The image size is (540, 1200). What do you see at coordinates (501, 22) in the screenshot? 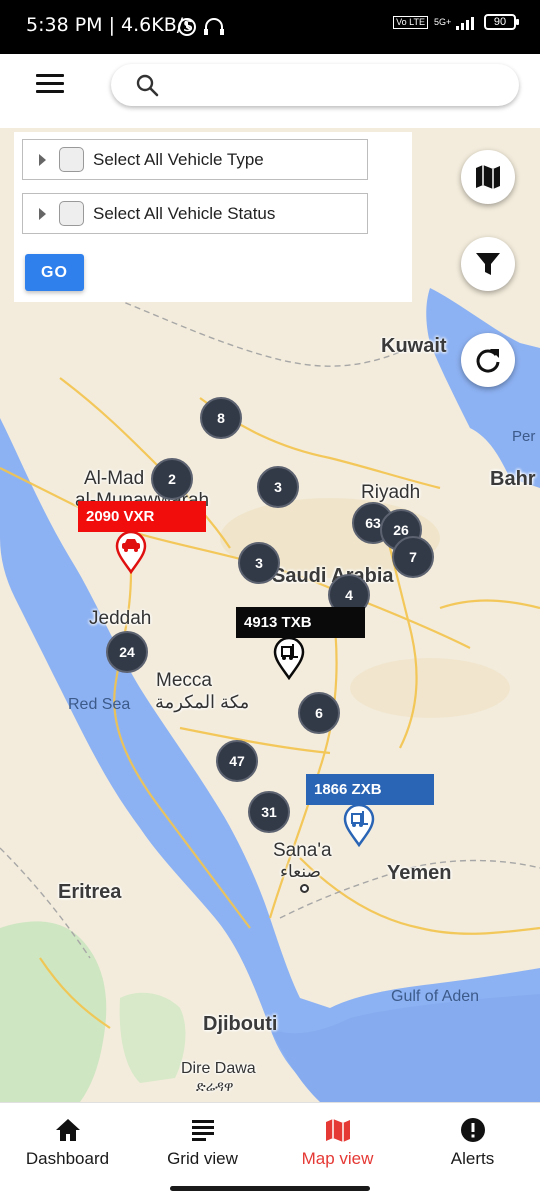
I see `battery-icon: 90` at bounding box center [501, 22].